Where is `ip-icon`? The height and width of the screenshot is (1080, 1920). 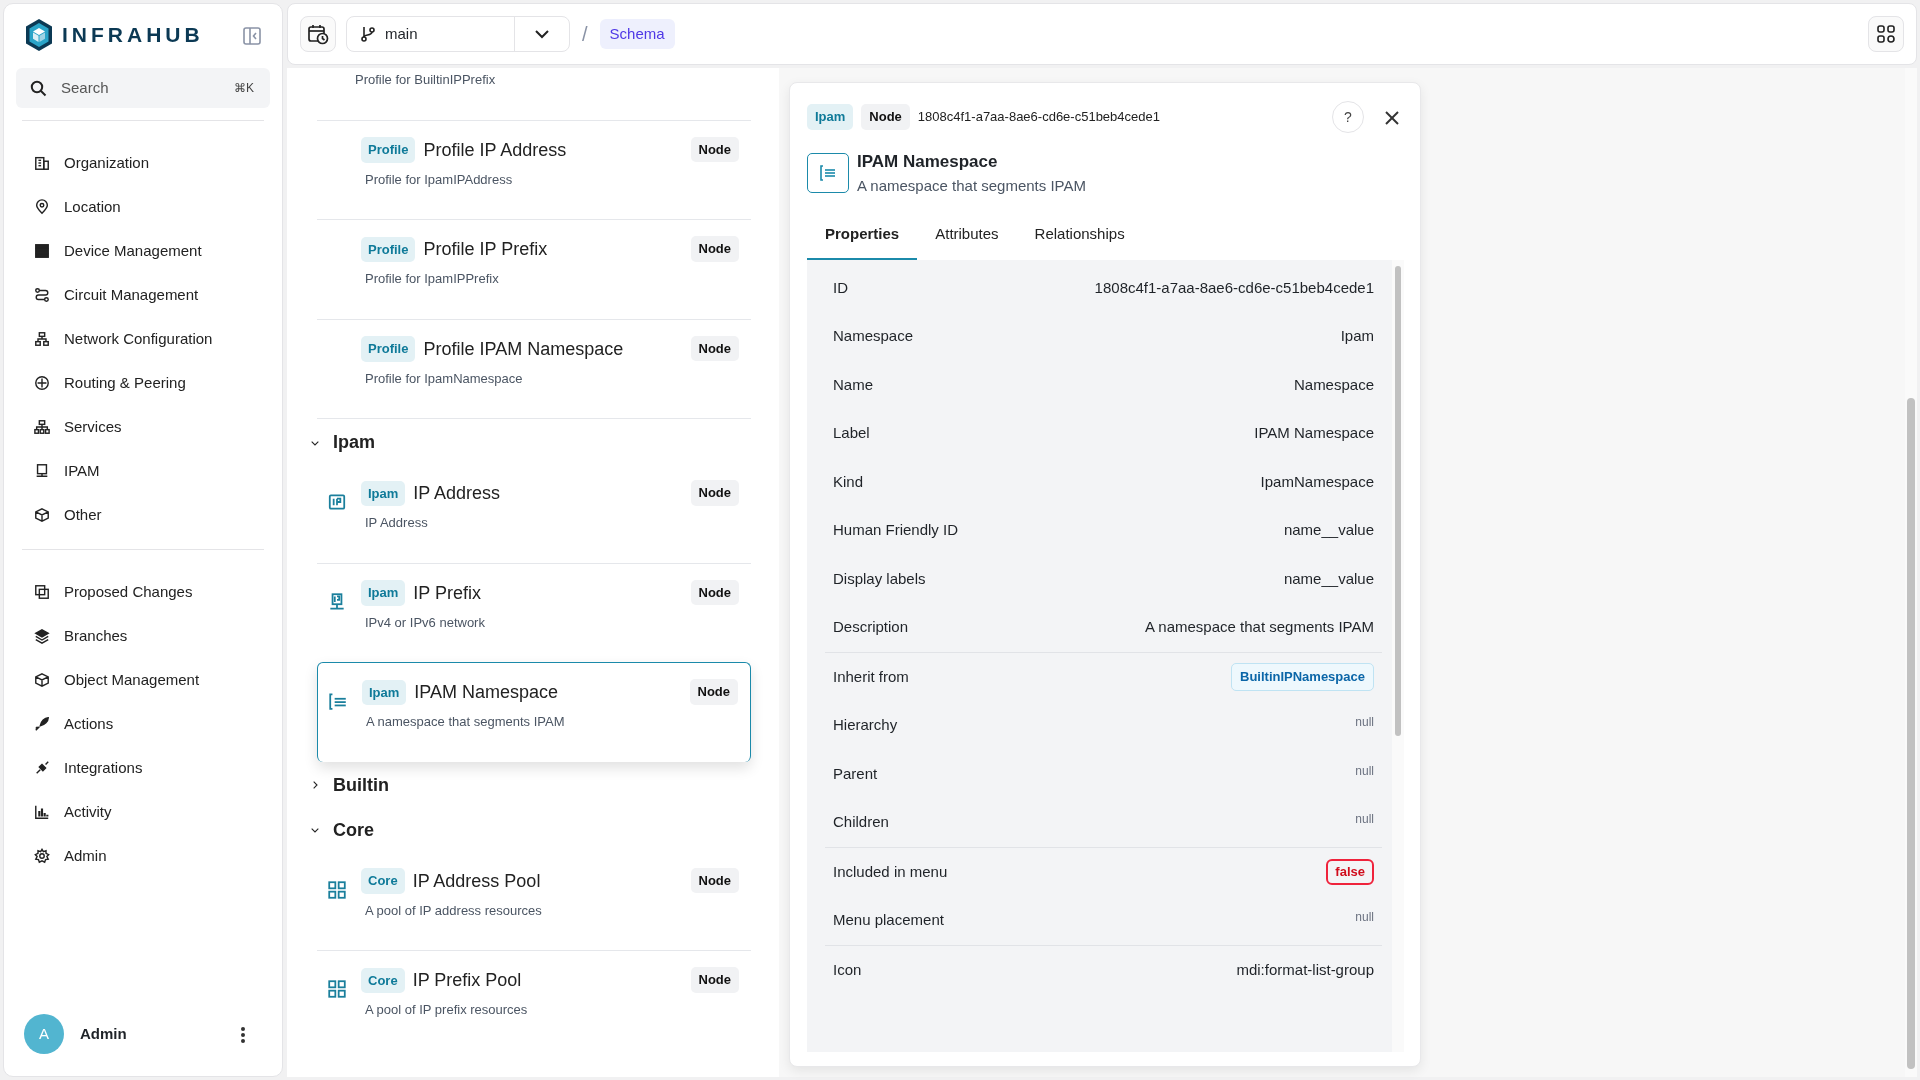
ip-icon is located at coordinates (337, 502).